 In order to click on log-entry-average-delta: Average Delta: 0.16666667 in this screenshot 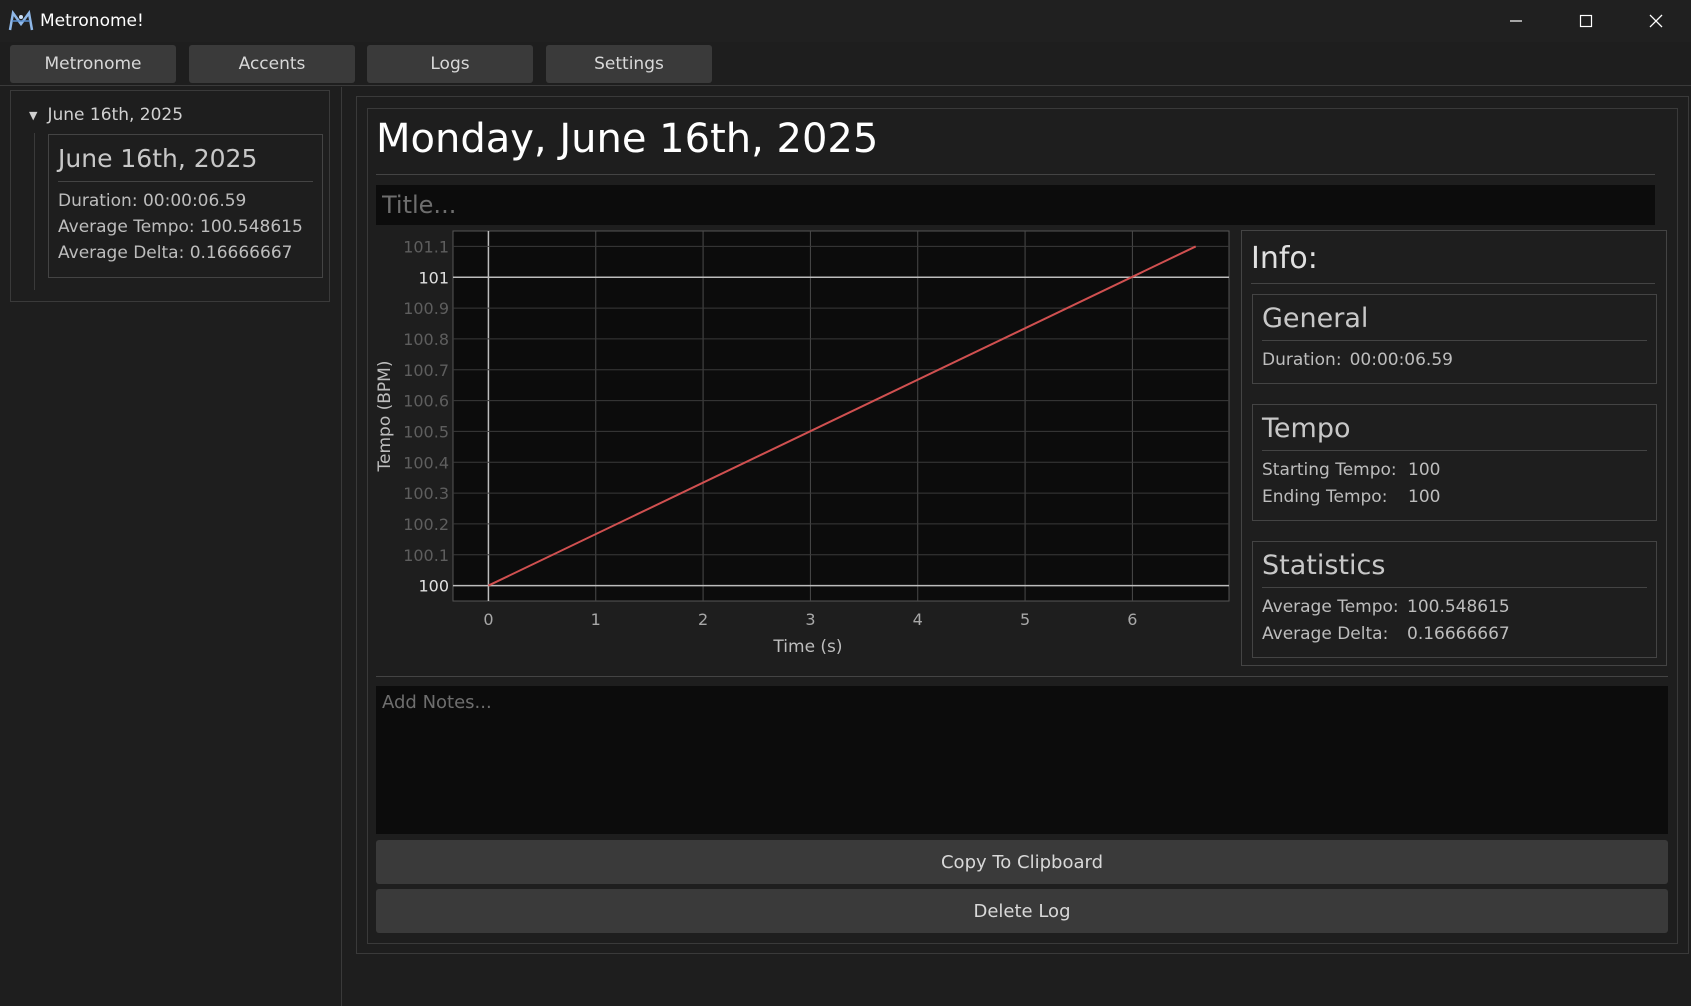, I will do `click(175, 253)`.